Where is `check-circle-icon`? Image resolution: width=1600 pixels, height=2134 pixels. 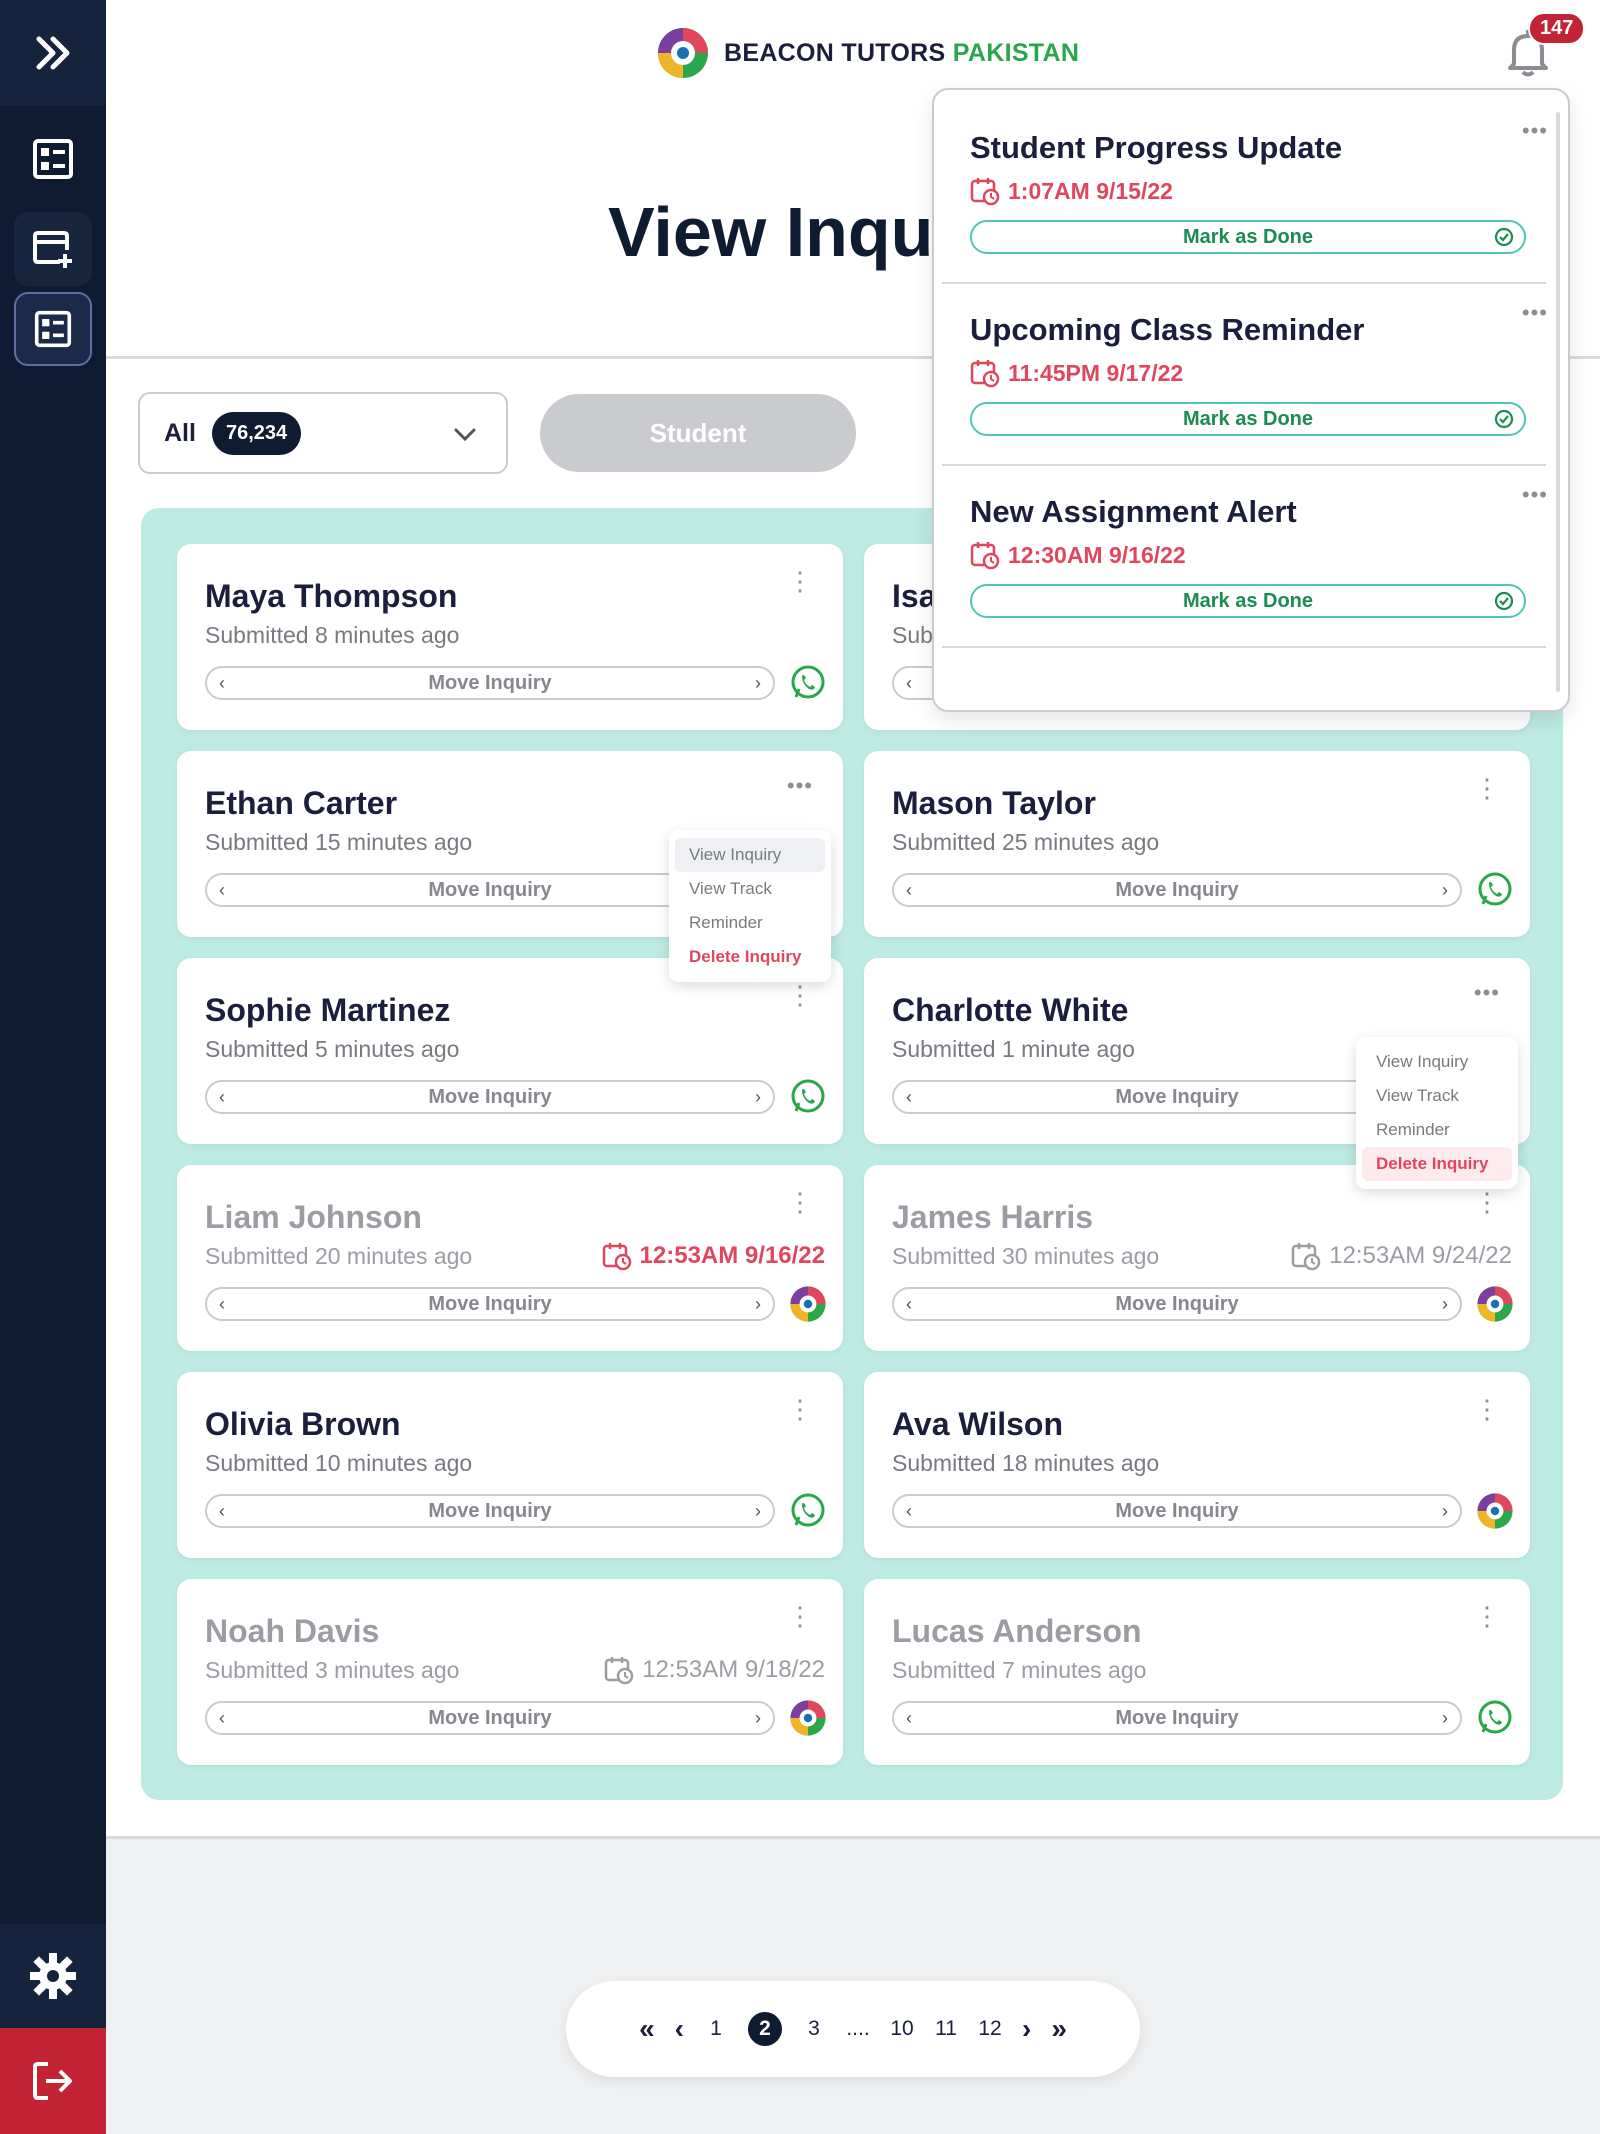
check-circle-icon is located at coordinates (1504, 419).